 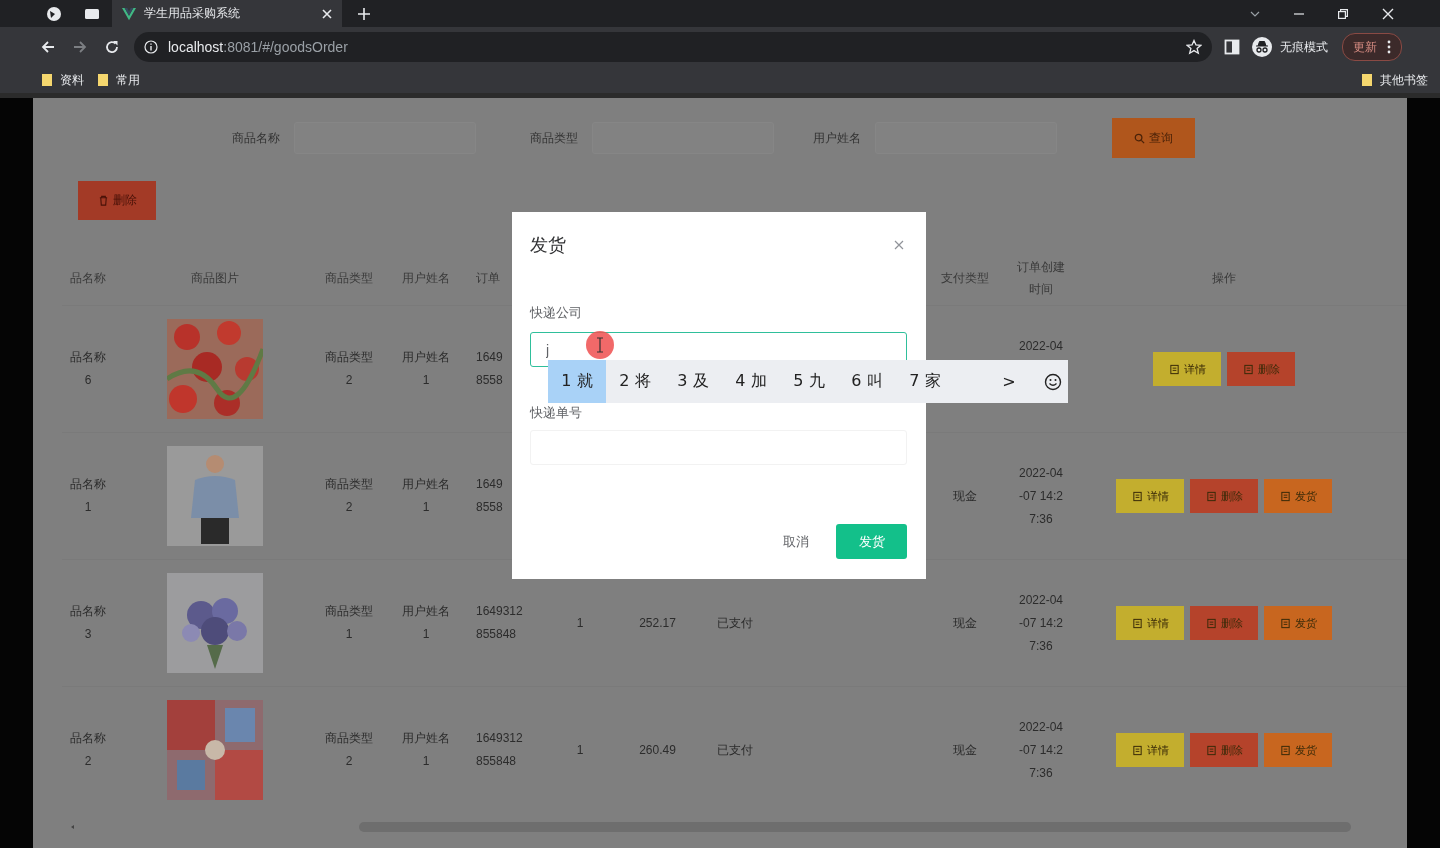 What do you see at coordinates (488, 278) in the screenshot?
I see `column-header: 订单` at bounding box center [488, 278].